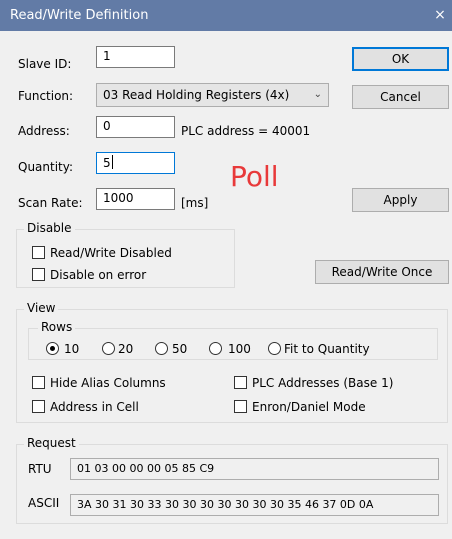  I want to click on disable-on-error-checkbox, so click(38, 274).